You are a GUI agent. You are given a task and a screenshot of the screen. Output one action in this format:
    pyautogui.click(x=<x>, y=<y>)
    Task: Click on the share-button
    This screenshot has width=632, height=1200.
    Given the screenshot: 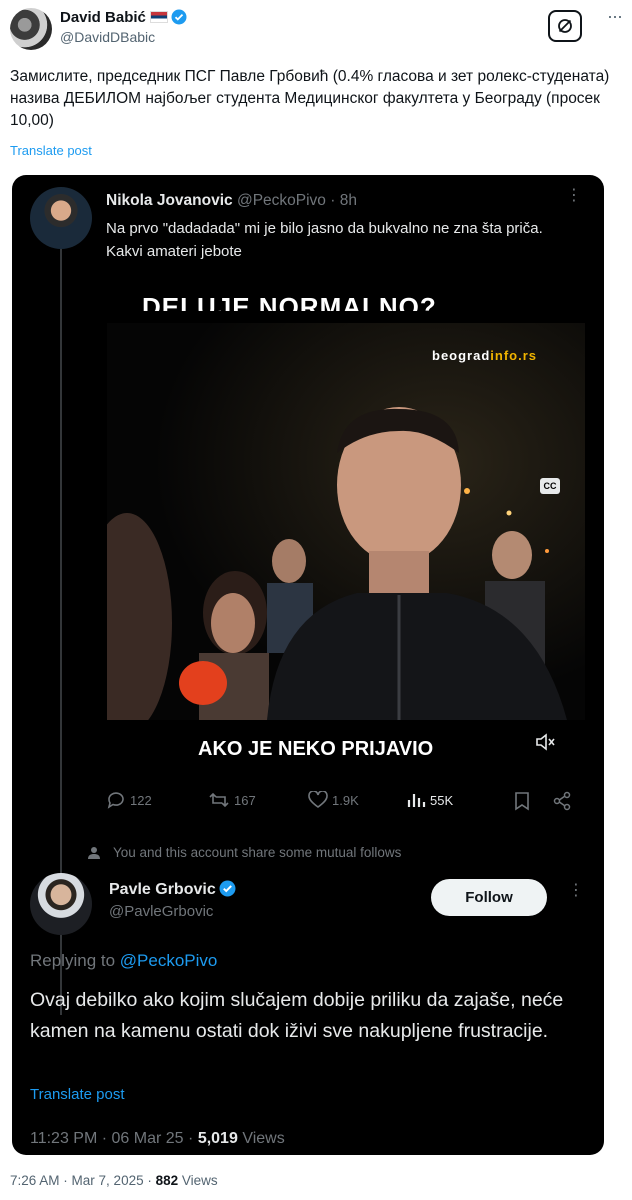 What is the action you would take?
    pyautogui.click(x=562, y=801)
    